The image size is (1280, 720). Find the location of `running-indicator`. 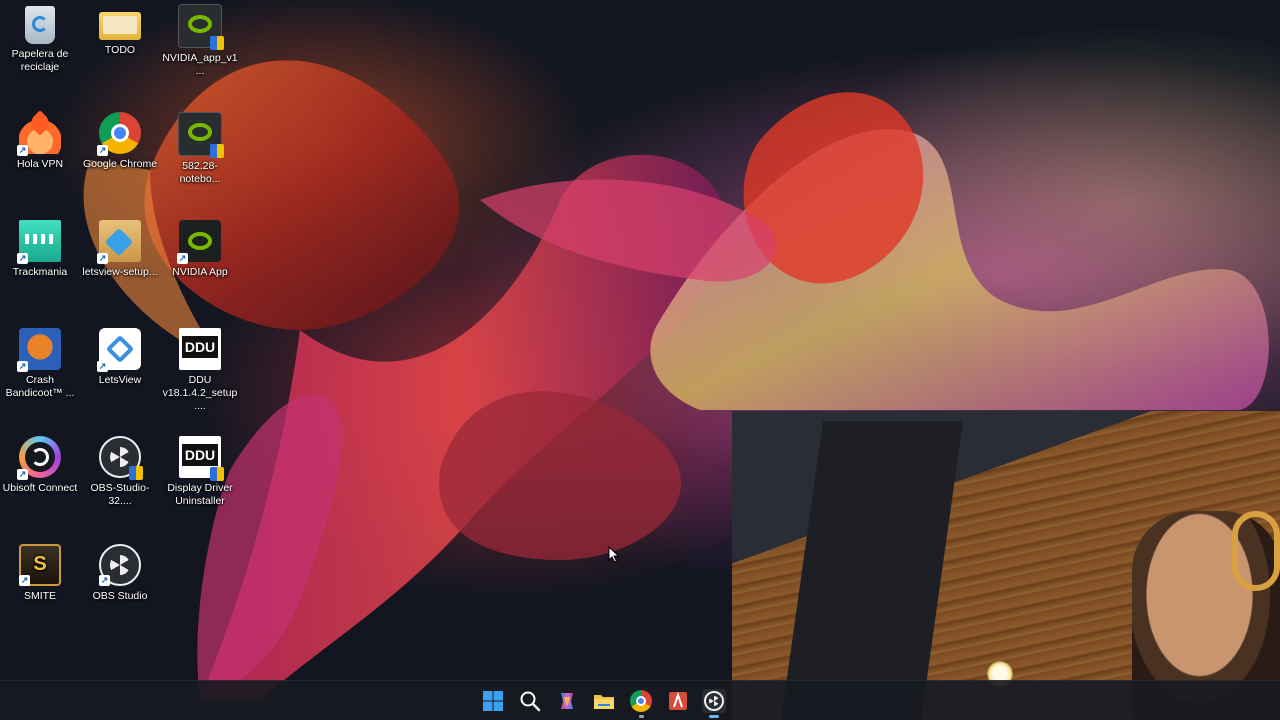

running-indicator is located at coordinates (641, 716).